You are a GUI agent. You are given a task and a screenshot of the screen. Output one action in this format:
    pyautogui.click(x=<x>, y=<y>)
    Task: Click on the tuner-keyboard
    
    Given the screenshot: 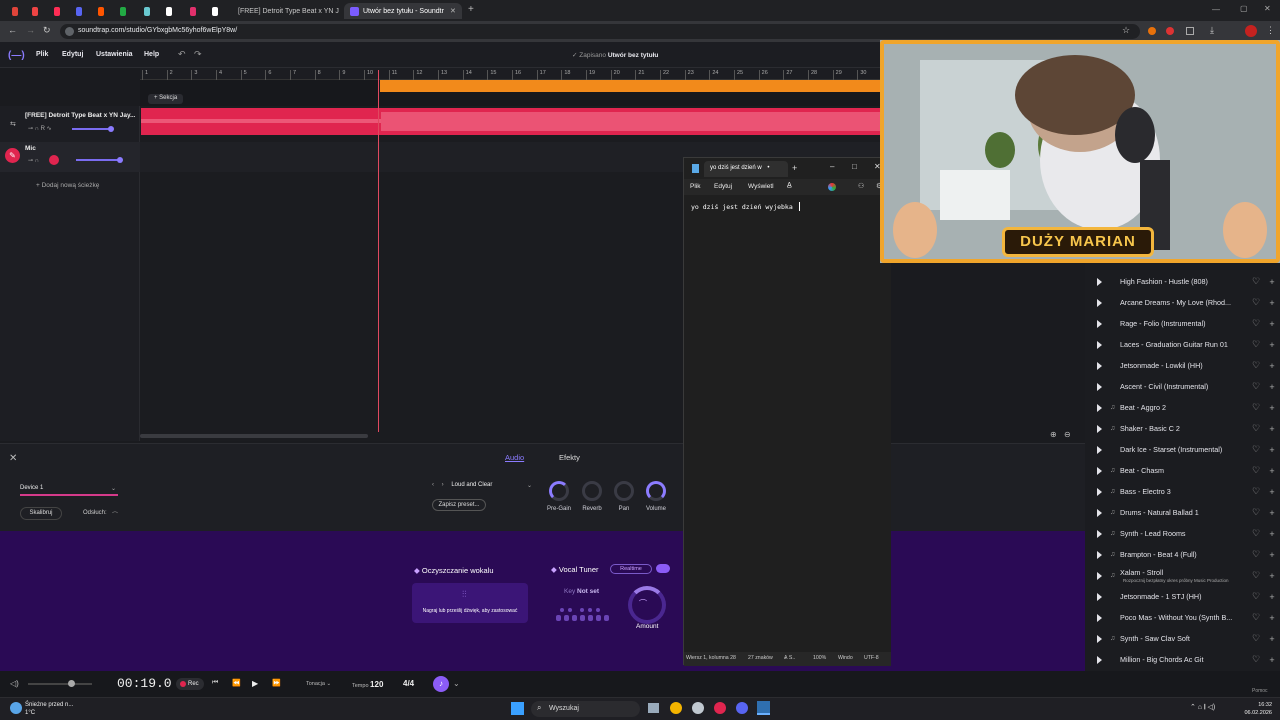 What is the action you would take?
    pyautogui.click(x=584, y=614)
    